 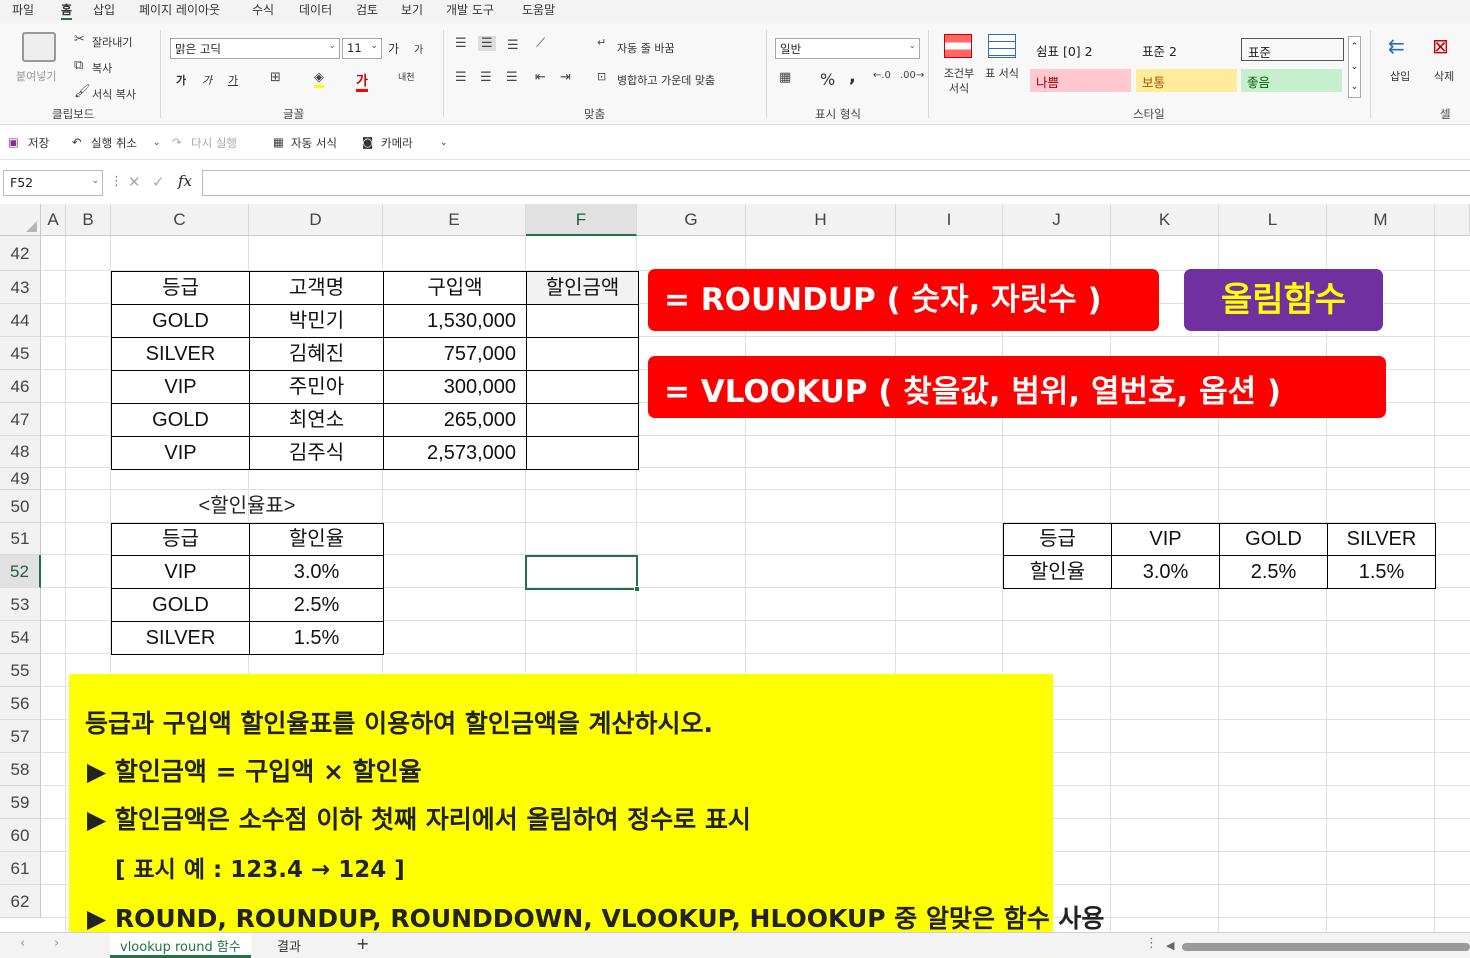 I want to click on row-header-58: 58, so click(x=20, y=769).